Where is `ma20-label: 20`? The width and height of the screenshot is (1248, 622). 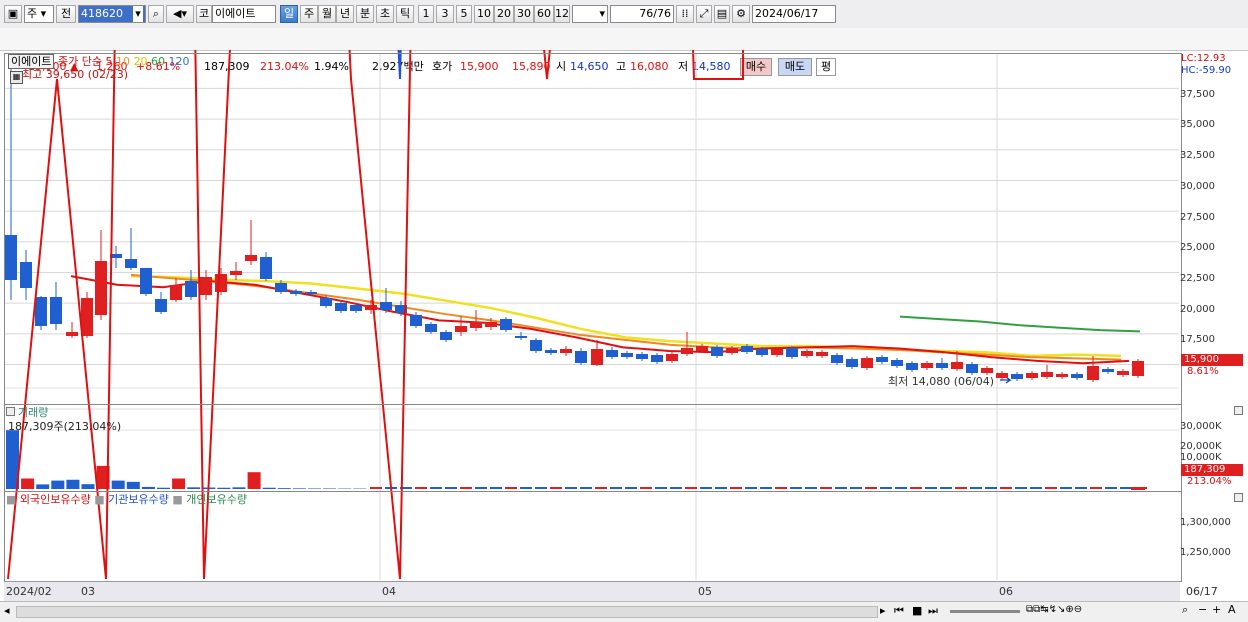 ma20-label: 20 is located at coordinates (140, 61).